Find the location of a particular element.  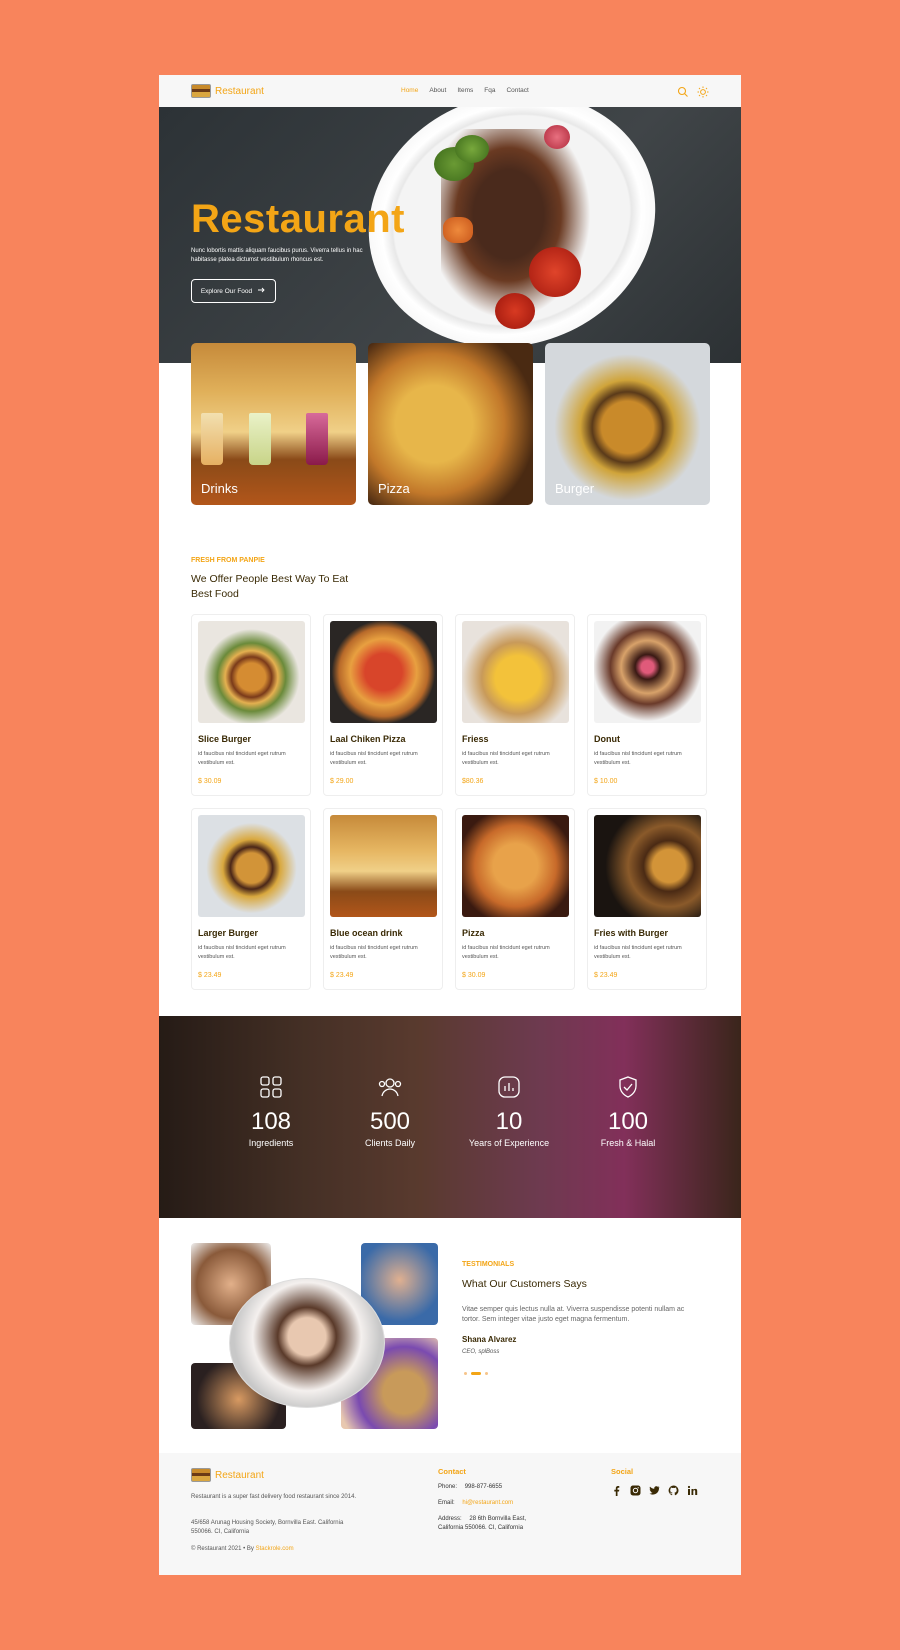

category-label: Pizza is located at coordinates (394, 488).